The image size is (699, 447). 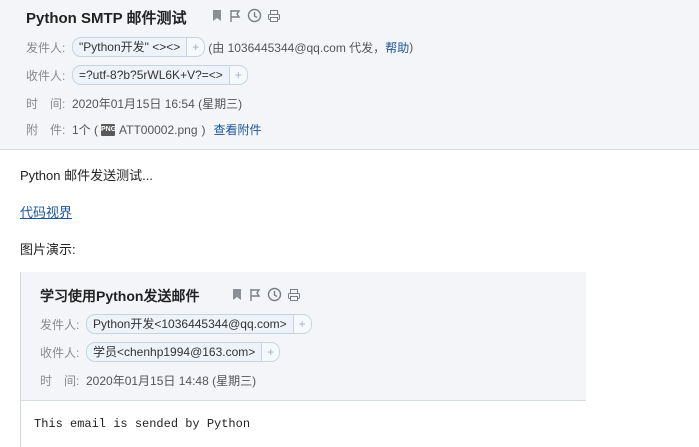 I want to click on quoted-from-row: 发件人: Python开发<1036445344@qq.com> +, so click(x=176, y=324).